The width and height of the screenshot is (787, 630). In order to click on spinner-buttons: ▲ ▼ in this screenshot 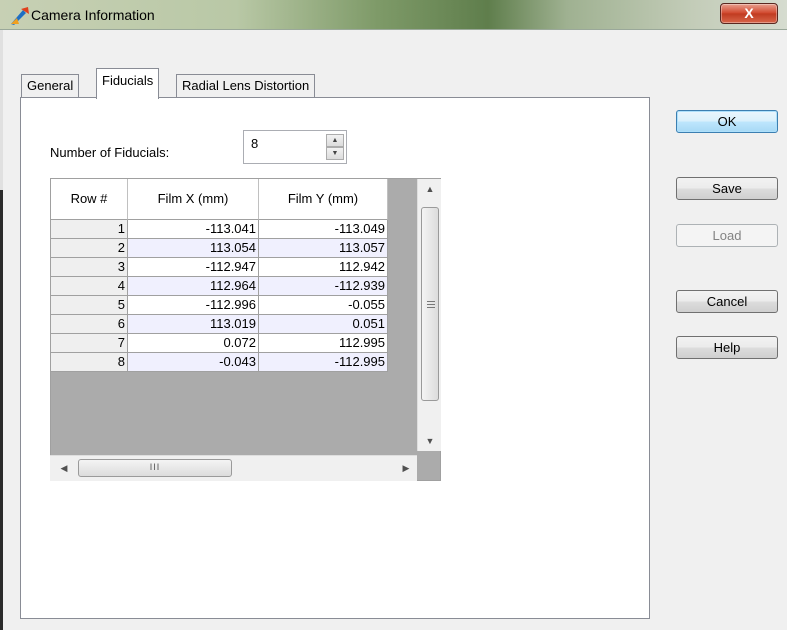, I will do `click(335, 147)`.